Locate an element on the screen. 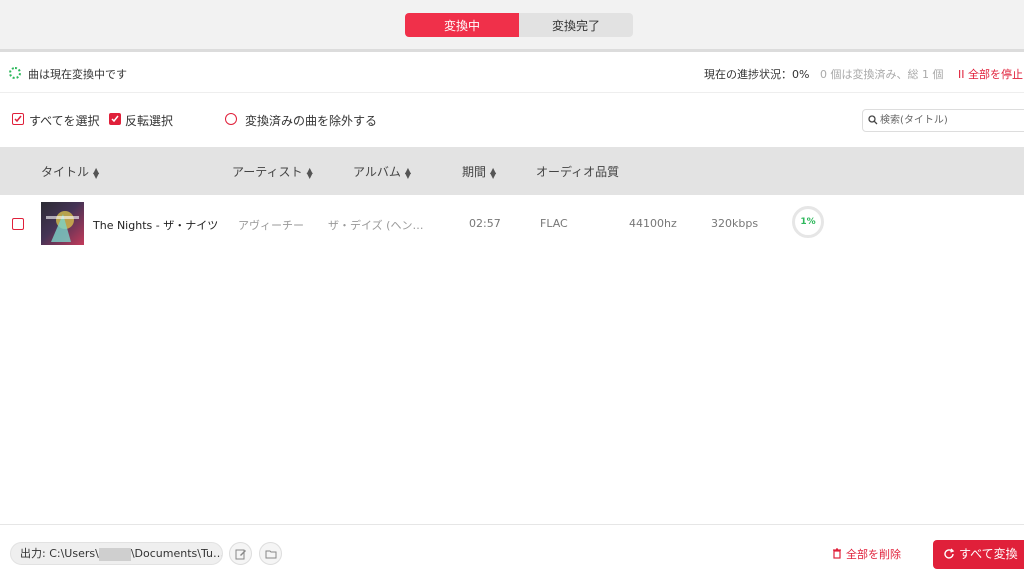 The height and width of the screenshot is (571, 1024). spinner-icon is located at coordinates (15, 73).